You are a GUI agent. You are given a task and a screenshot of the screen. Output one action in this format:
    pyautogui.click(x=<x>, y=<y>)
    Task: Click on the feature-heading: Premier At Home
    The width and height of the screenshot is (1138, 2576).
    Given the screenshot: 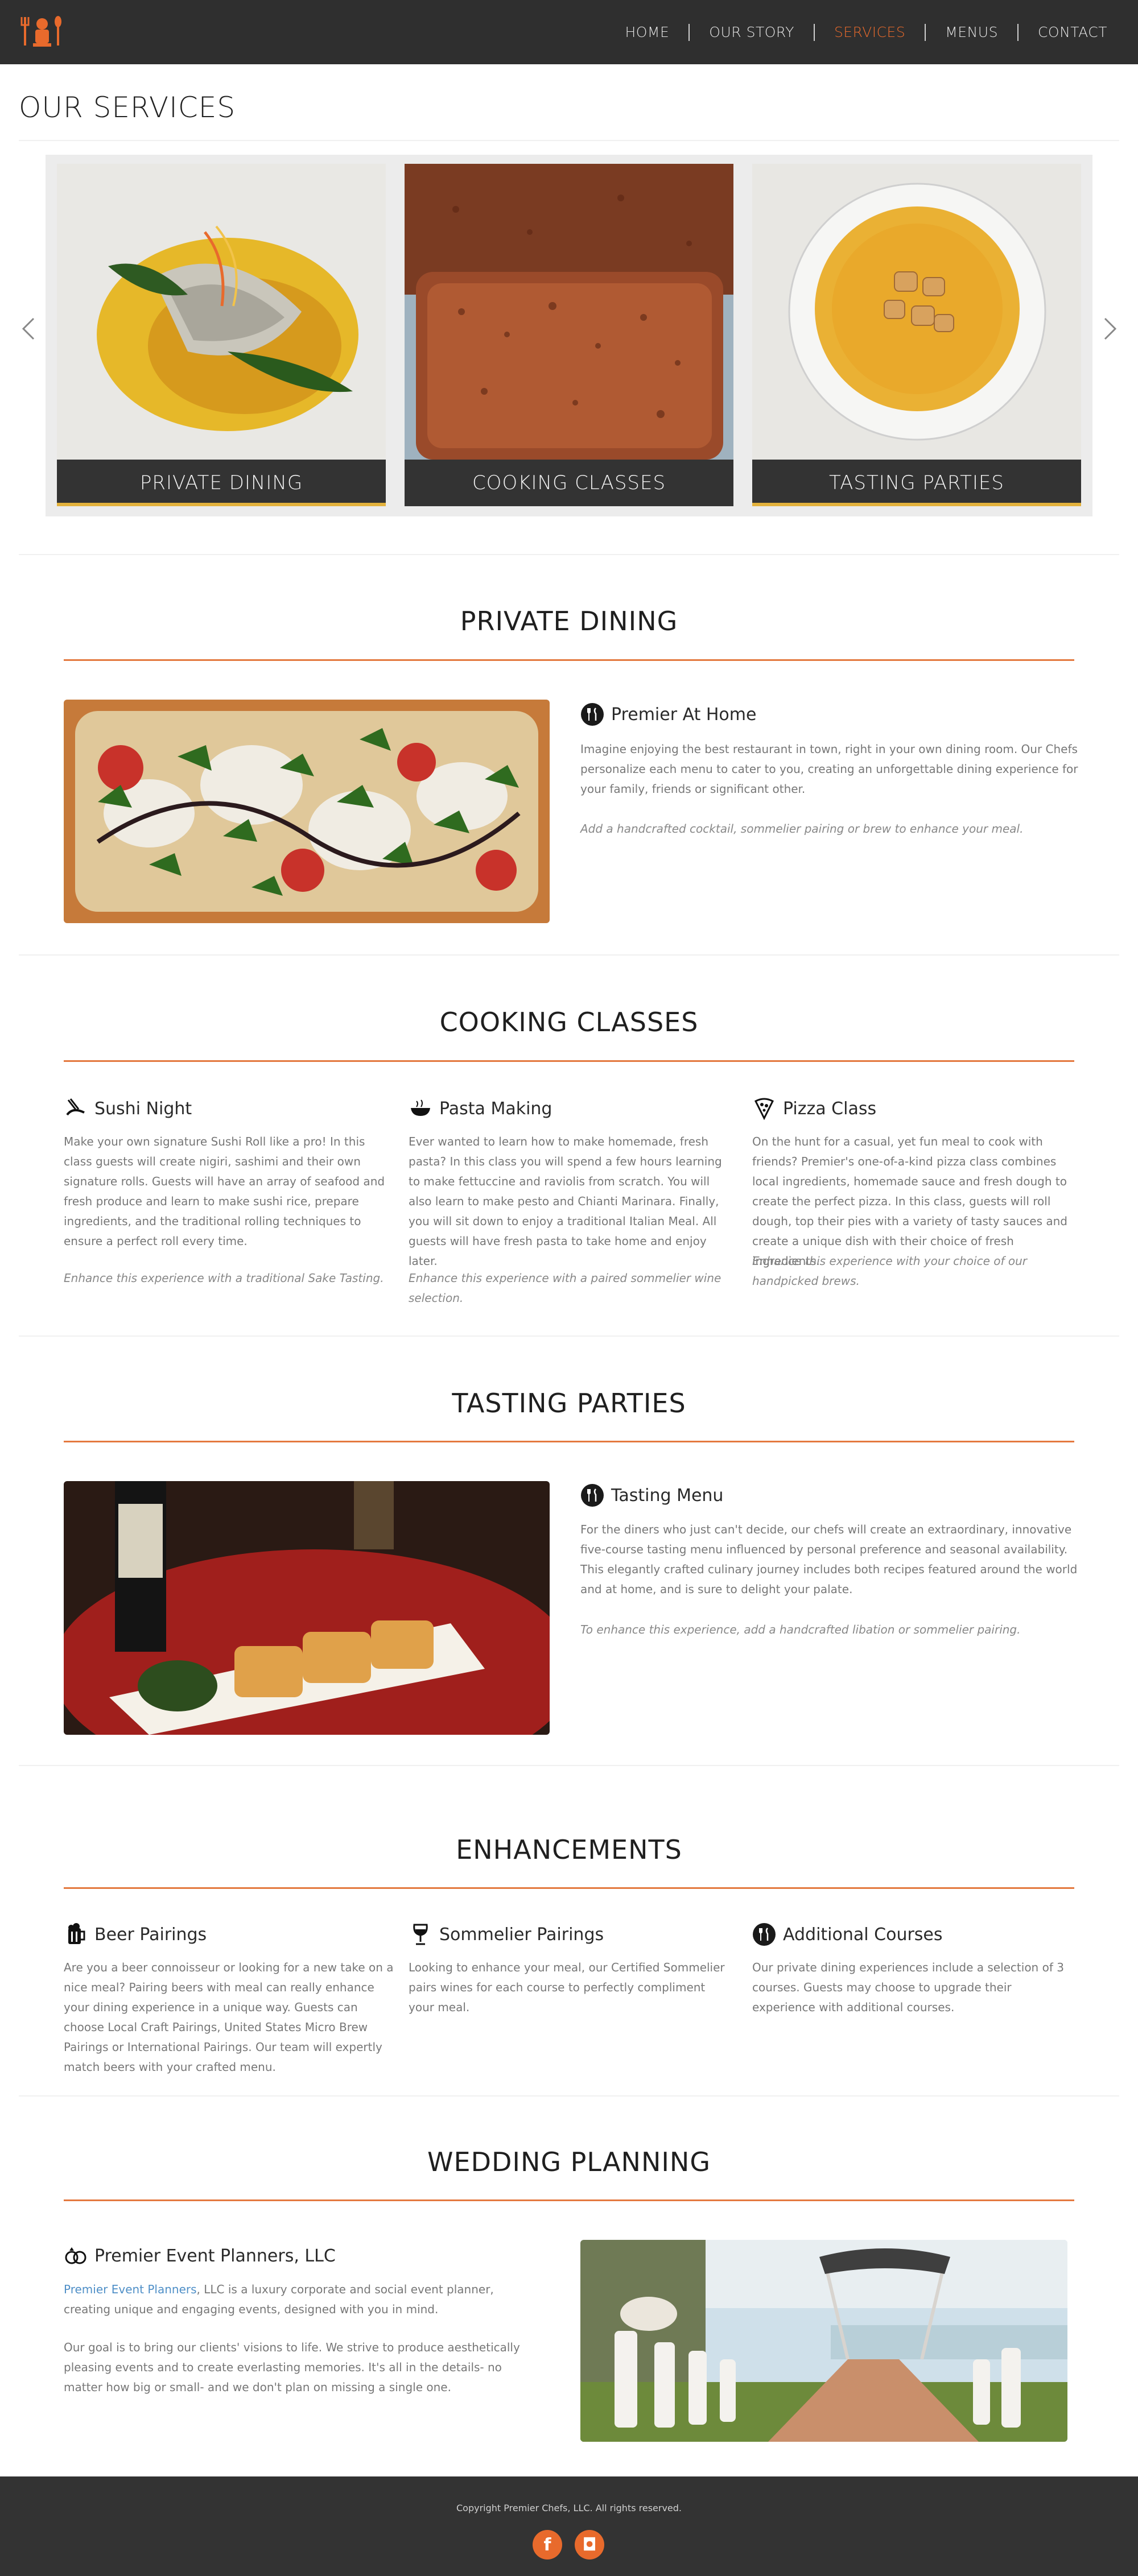 What is the action you would take?
    pyautogui.click(x=668, y=714)
    